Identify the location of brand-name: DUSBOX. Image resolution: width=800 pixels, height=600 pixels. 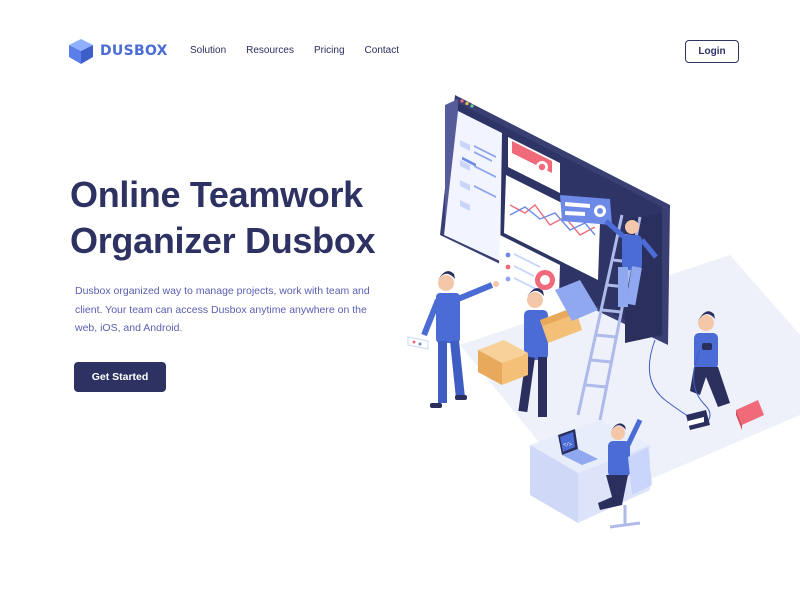
(134, 51).